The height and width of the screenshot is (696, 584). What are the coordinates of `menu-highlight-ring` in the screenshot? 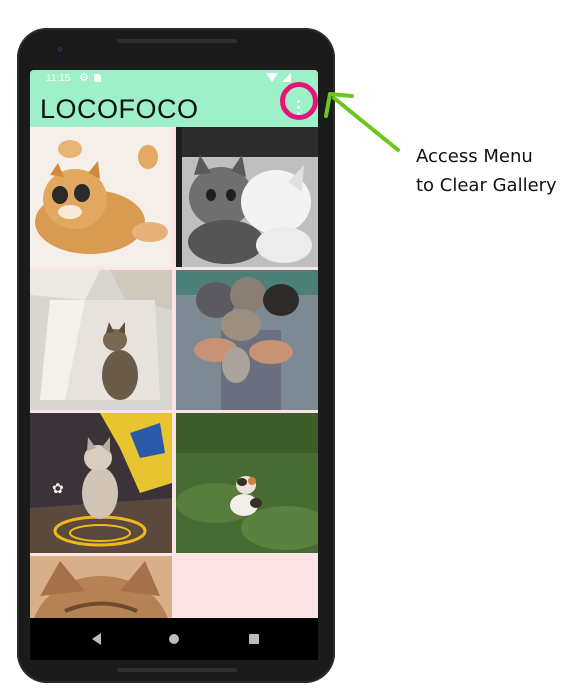 It's located at (299, 101).